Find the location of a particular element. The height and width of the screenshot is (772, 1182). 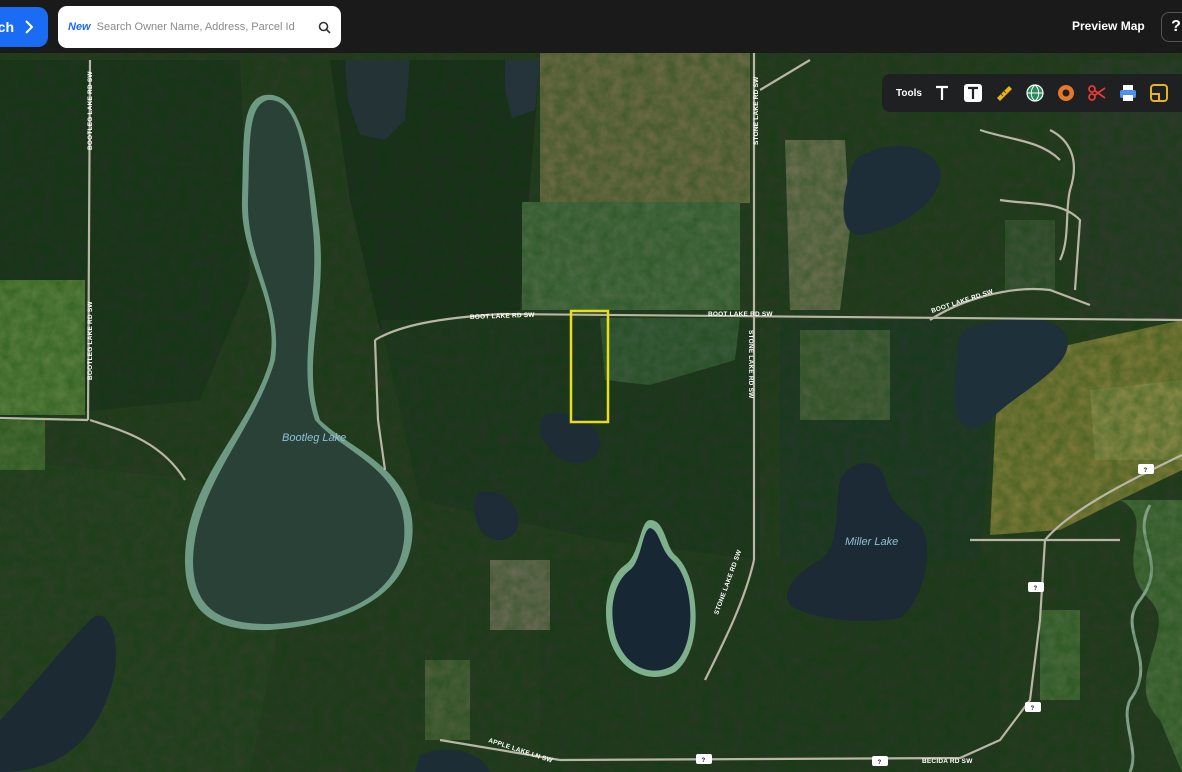

preview-map-button: Preview Map is located at coordinates (1108, 26).